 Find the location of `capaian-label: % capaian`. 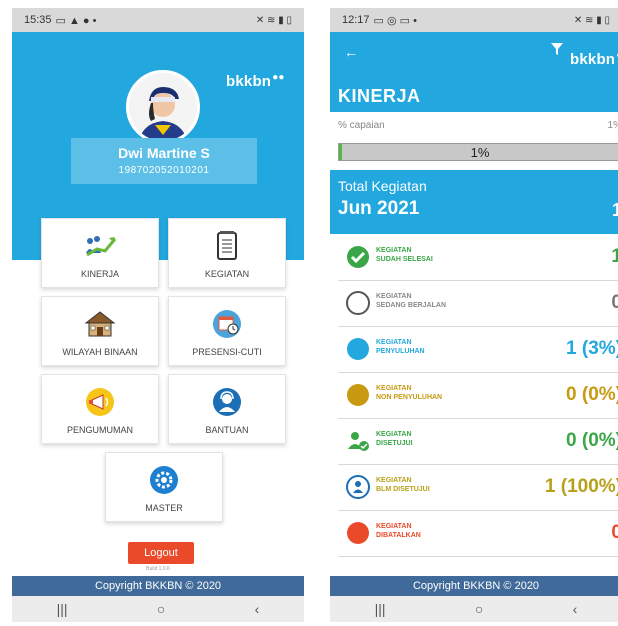

capaian-label: % capaian is located at coordinates (361, 125).